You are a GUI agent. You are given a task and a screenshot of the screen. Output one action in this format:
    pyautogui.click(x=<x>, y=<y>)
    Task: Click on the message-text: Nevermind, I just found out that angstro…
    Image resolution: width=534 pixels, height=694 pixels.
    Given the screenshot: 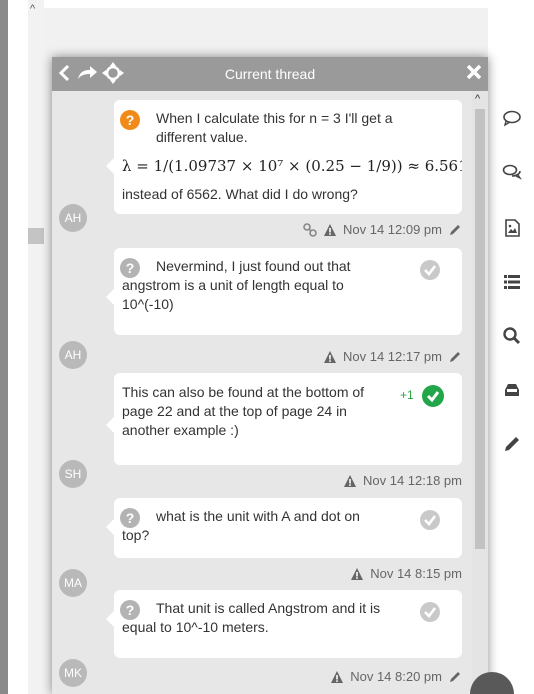 What is the action you would take?
    pyautogui.click(x=236, y=285)
    